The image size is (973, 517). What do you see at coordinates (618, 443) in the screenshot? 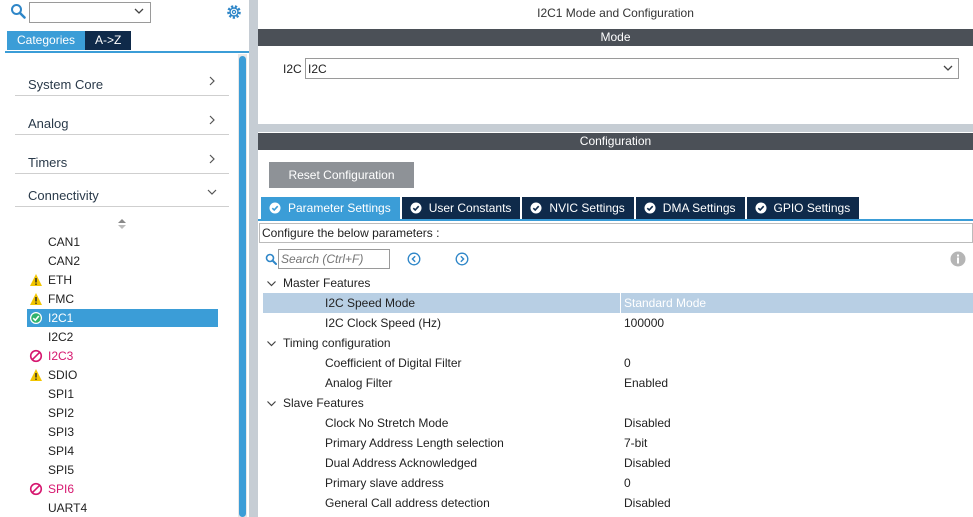
I see `param-row-address-length: Primary Address Length selection 7-bit` at bounding box center [618, 443].